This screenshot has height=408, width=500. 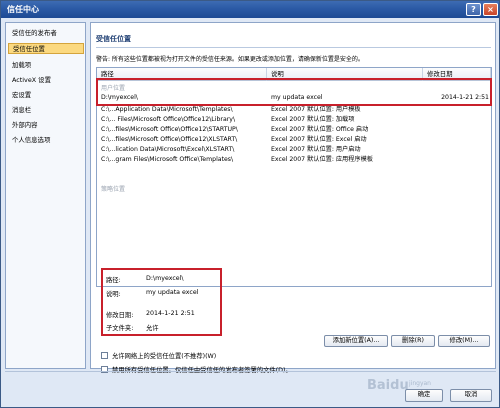 I want to click on cell-description: Excel 2007 默认位置: Office 启动, so click(x=320, y=129).